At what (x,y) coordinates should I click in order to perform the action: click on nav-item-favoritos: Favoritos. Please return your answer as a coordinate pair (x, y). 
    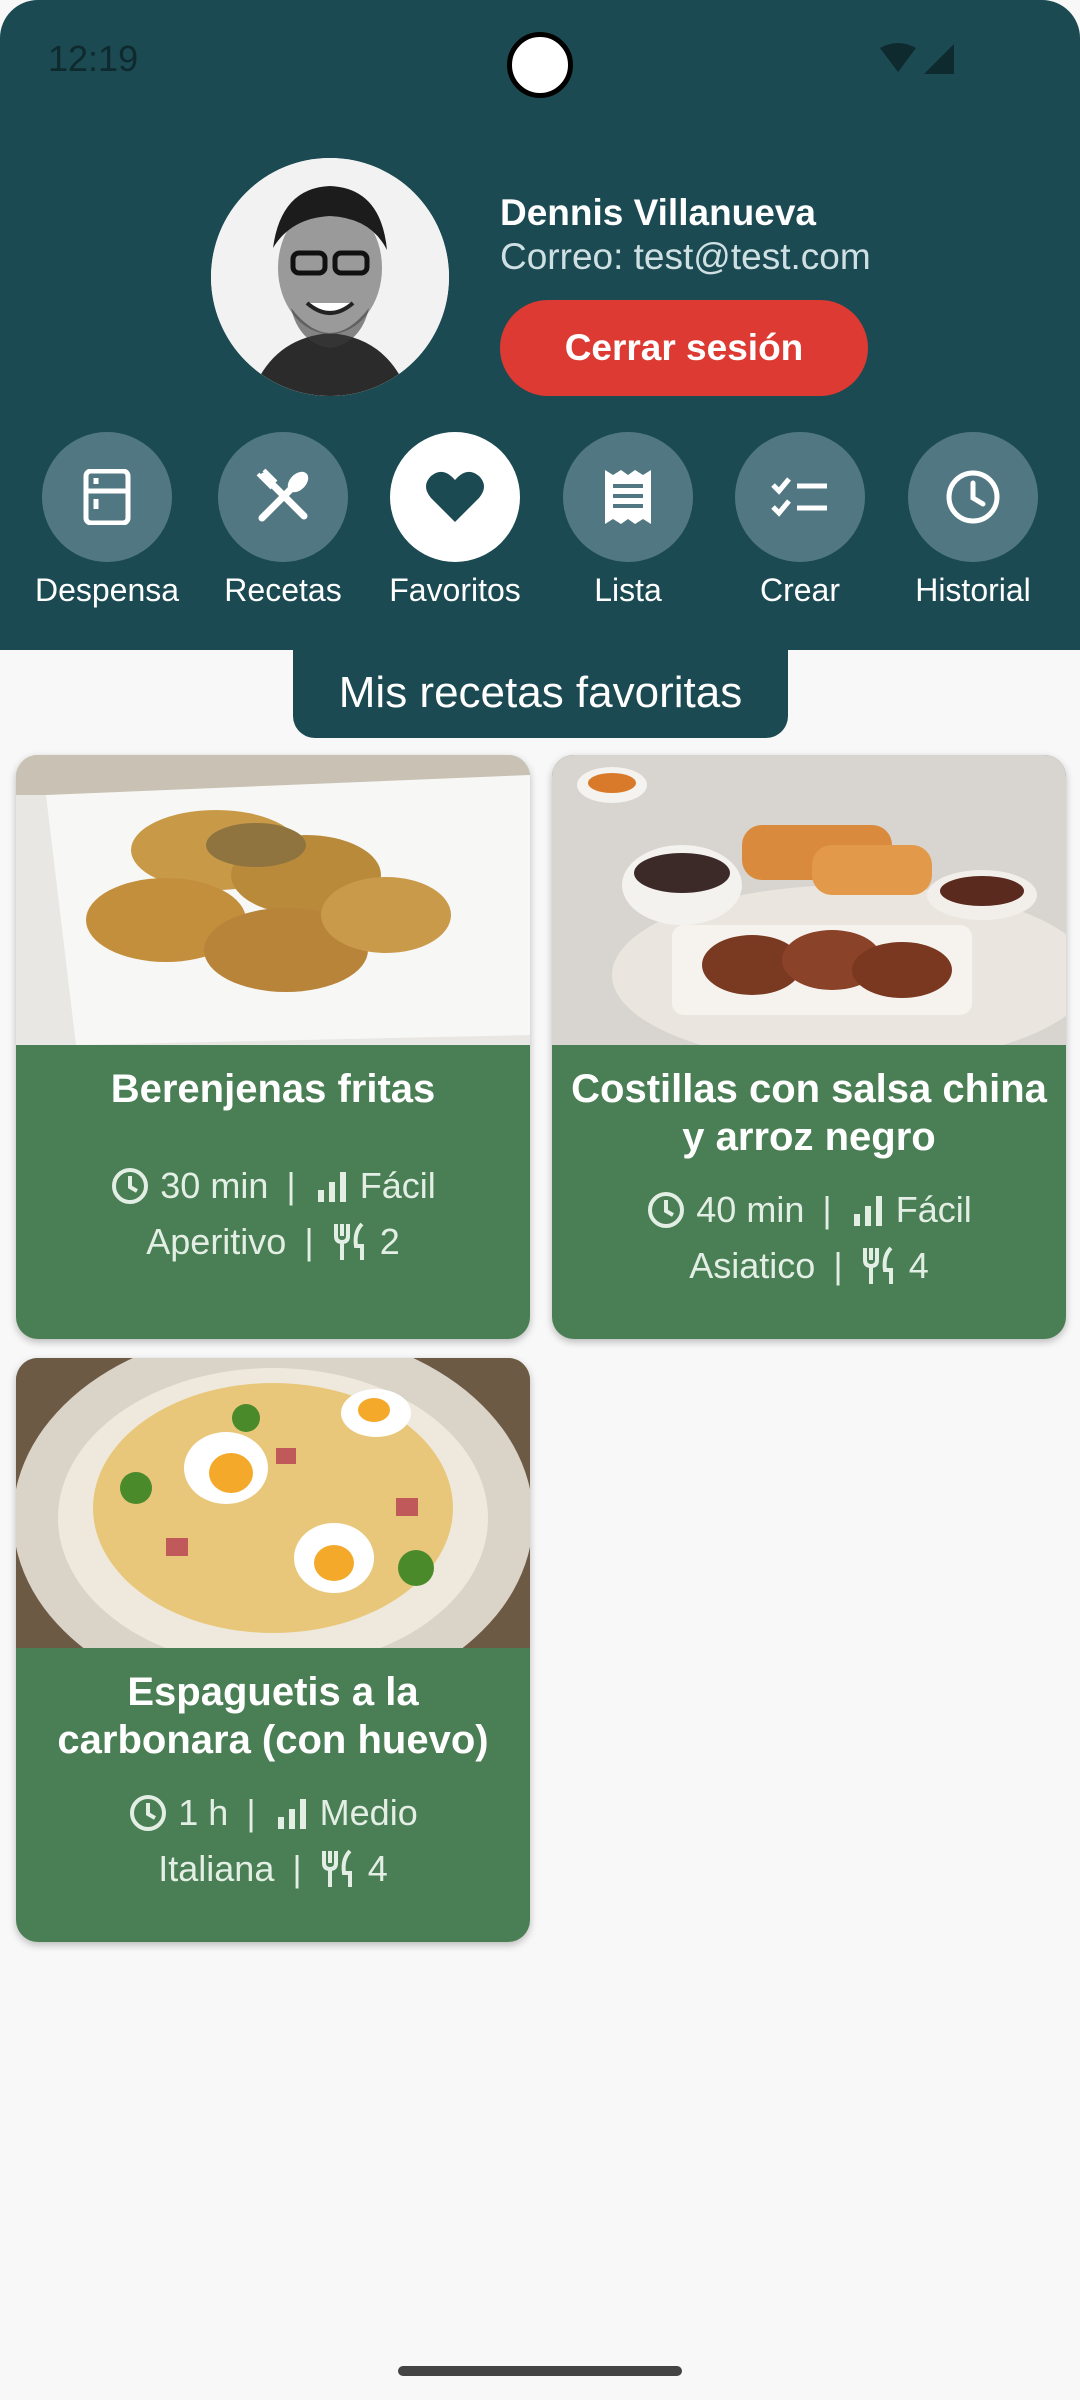
    Looking at the image, I should click on (455, 527).